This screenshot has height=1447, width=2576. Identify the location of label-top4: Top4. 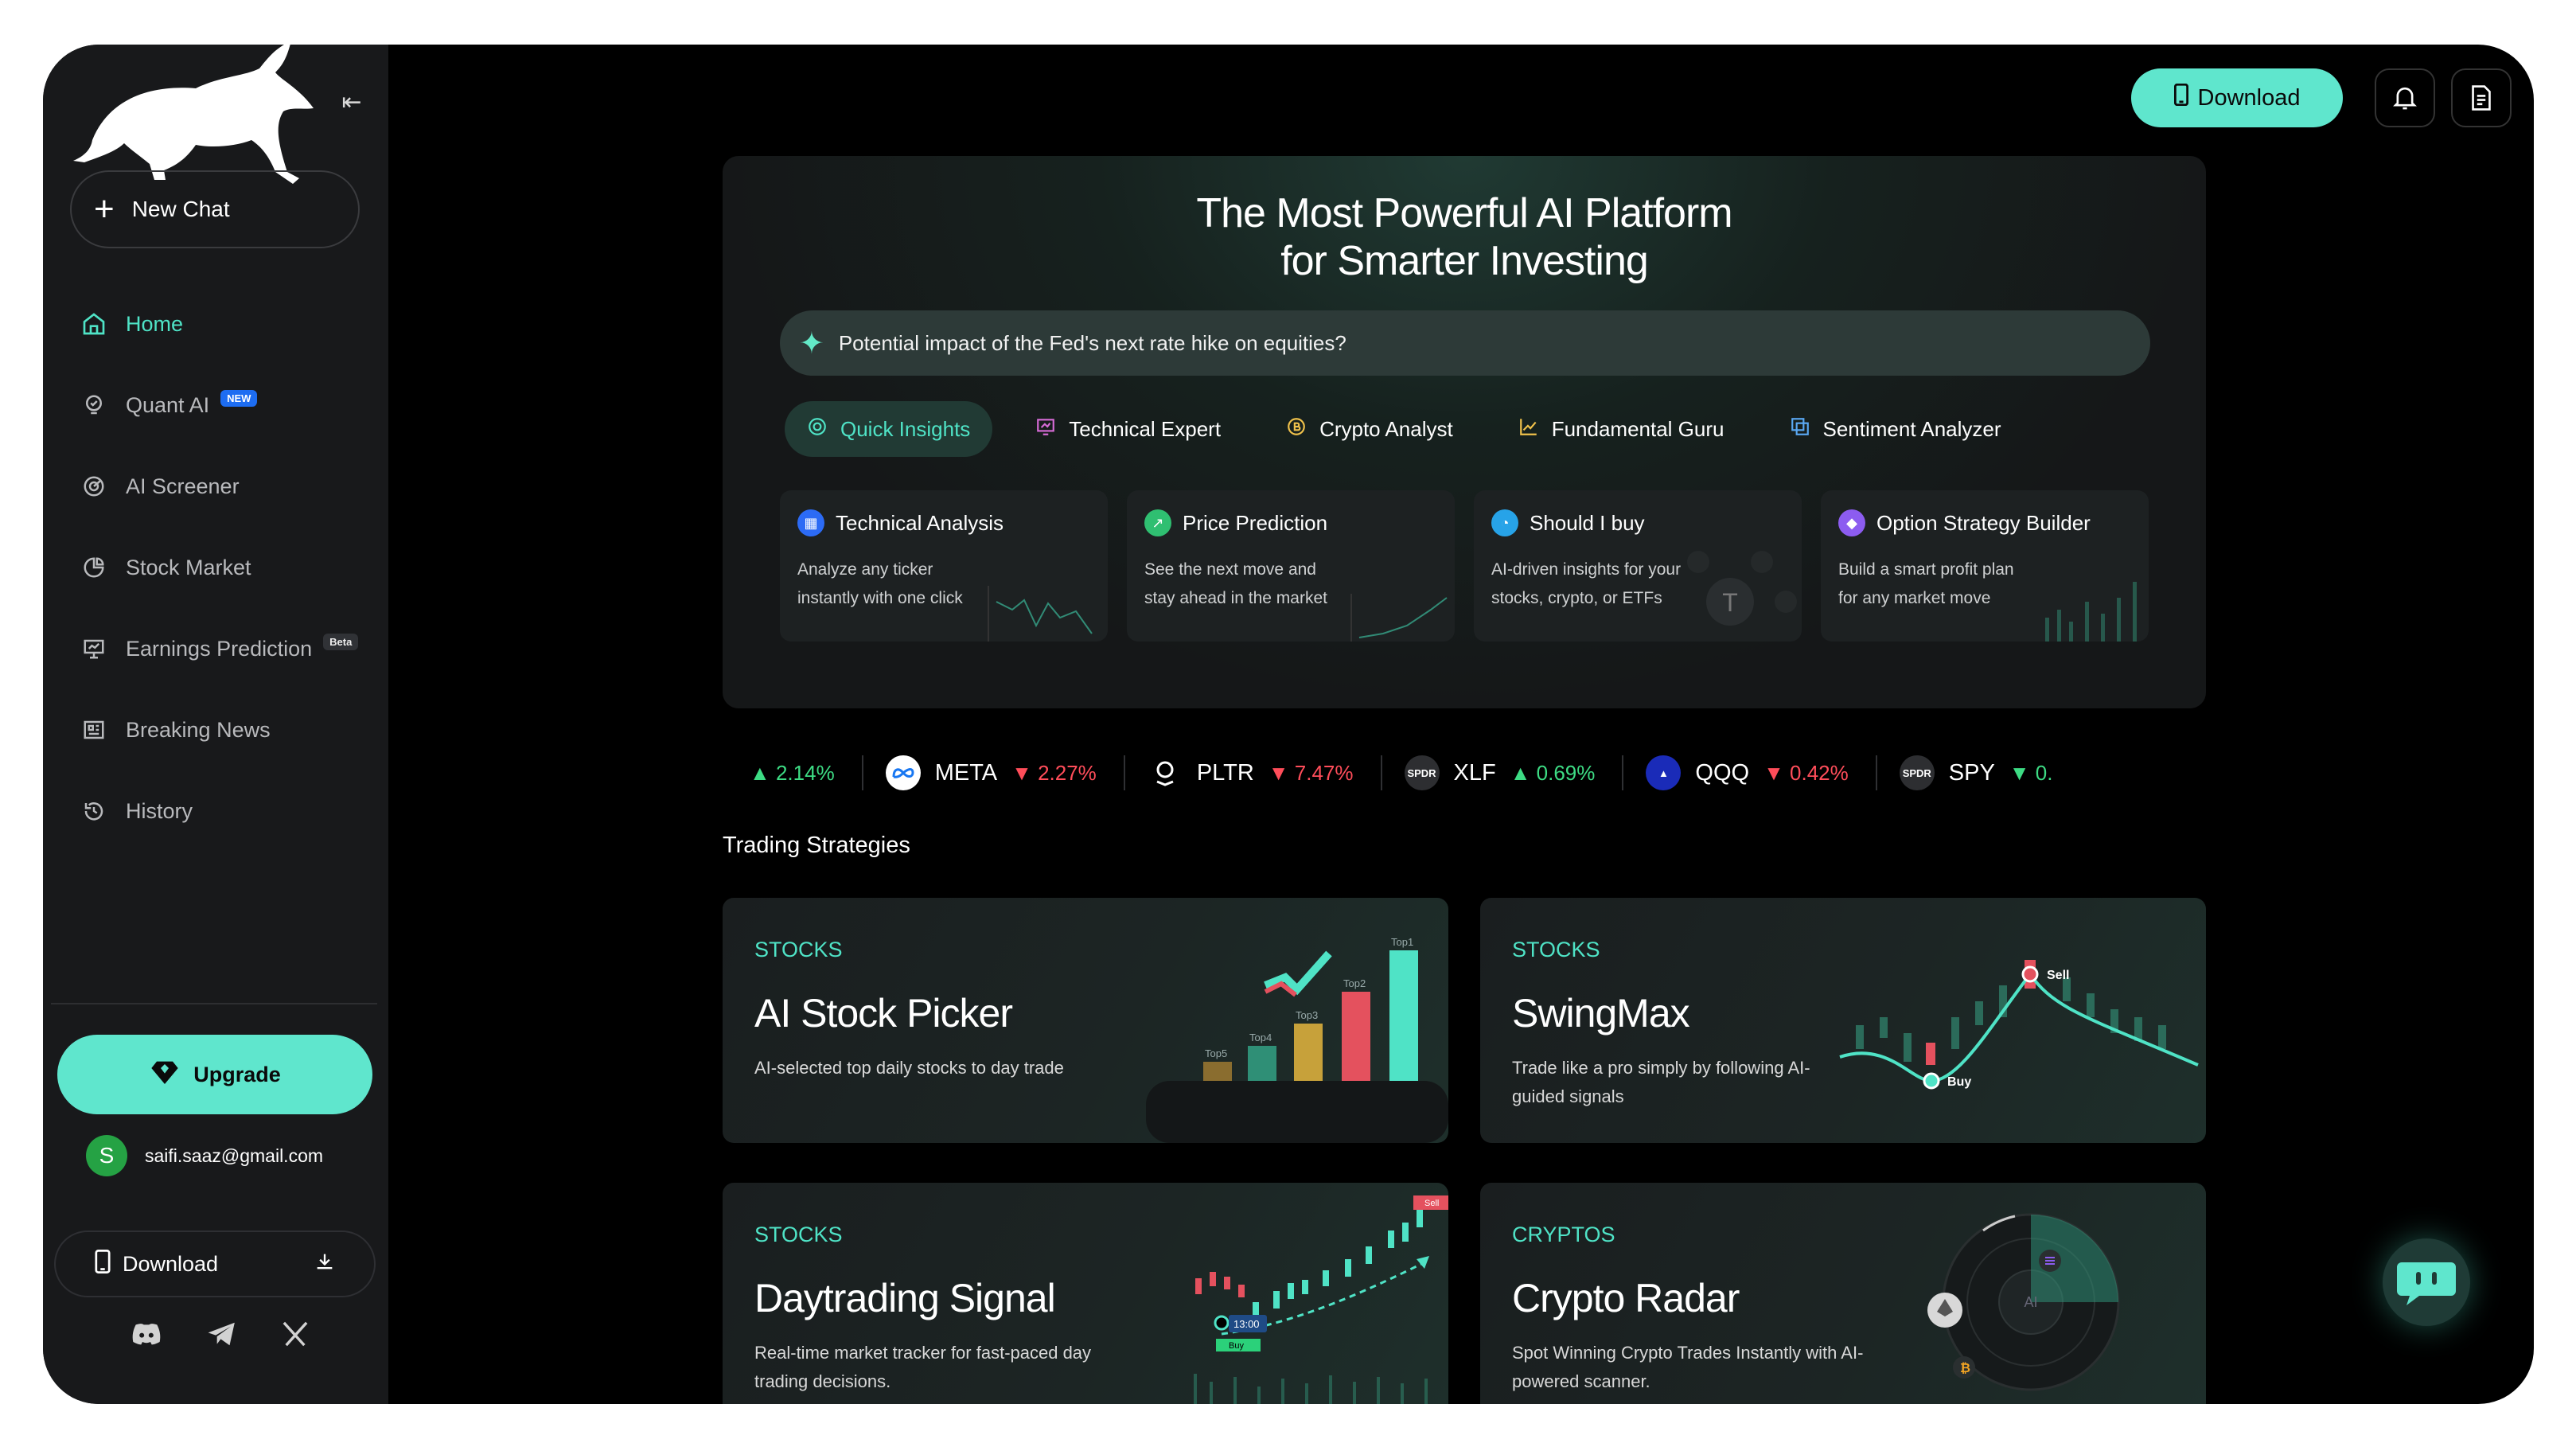
(1260, 1037).